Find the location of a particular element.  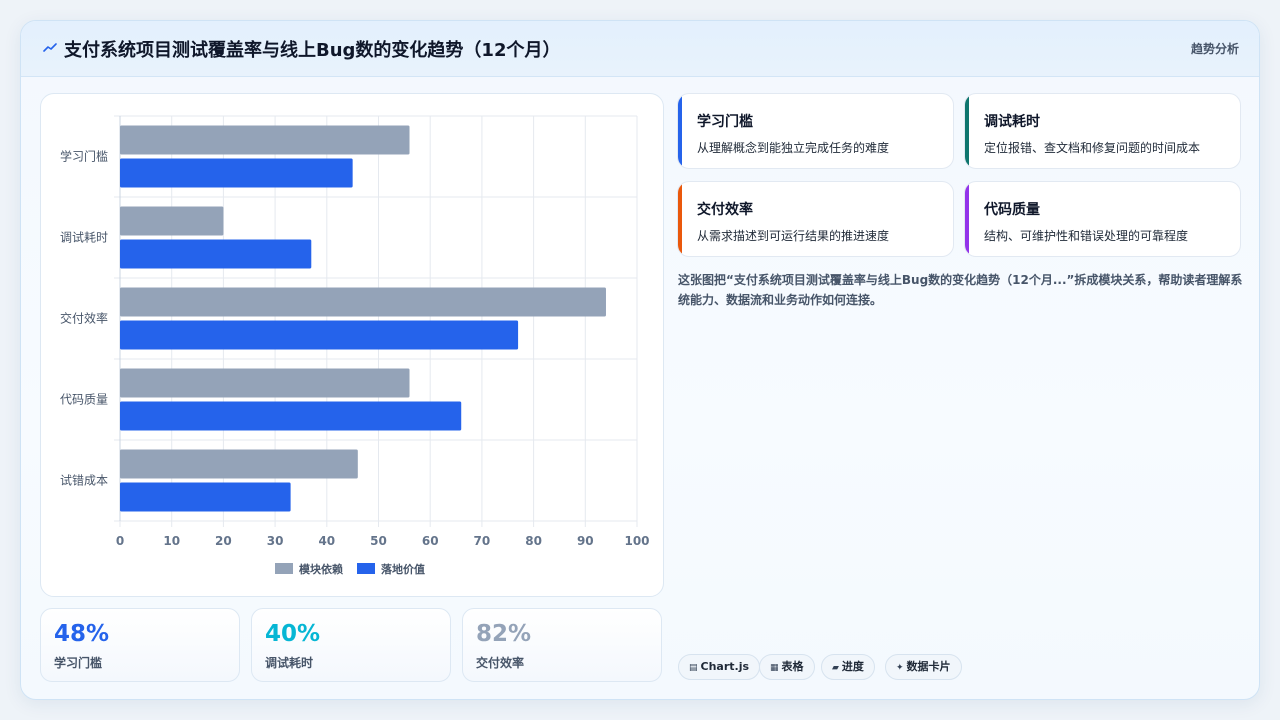

y-tick-label: 调试耗时 is located at coordinates (84, 237).